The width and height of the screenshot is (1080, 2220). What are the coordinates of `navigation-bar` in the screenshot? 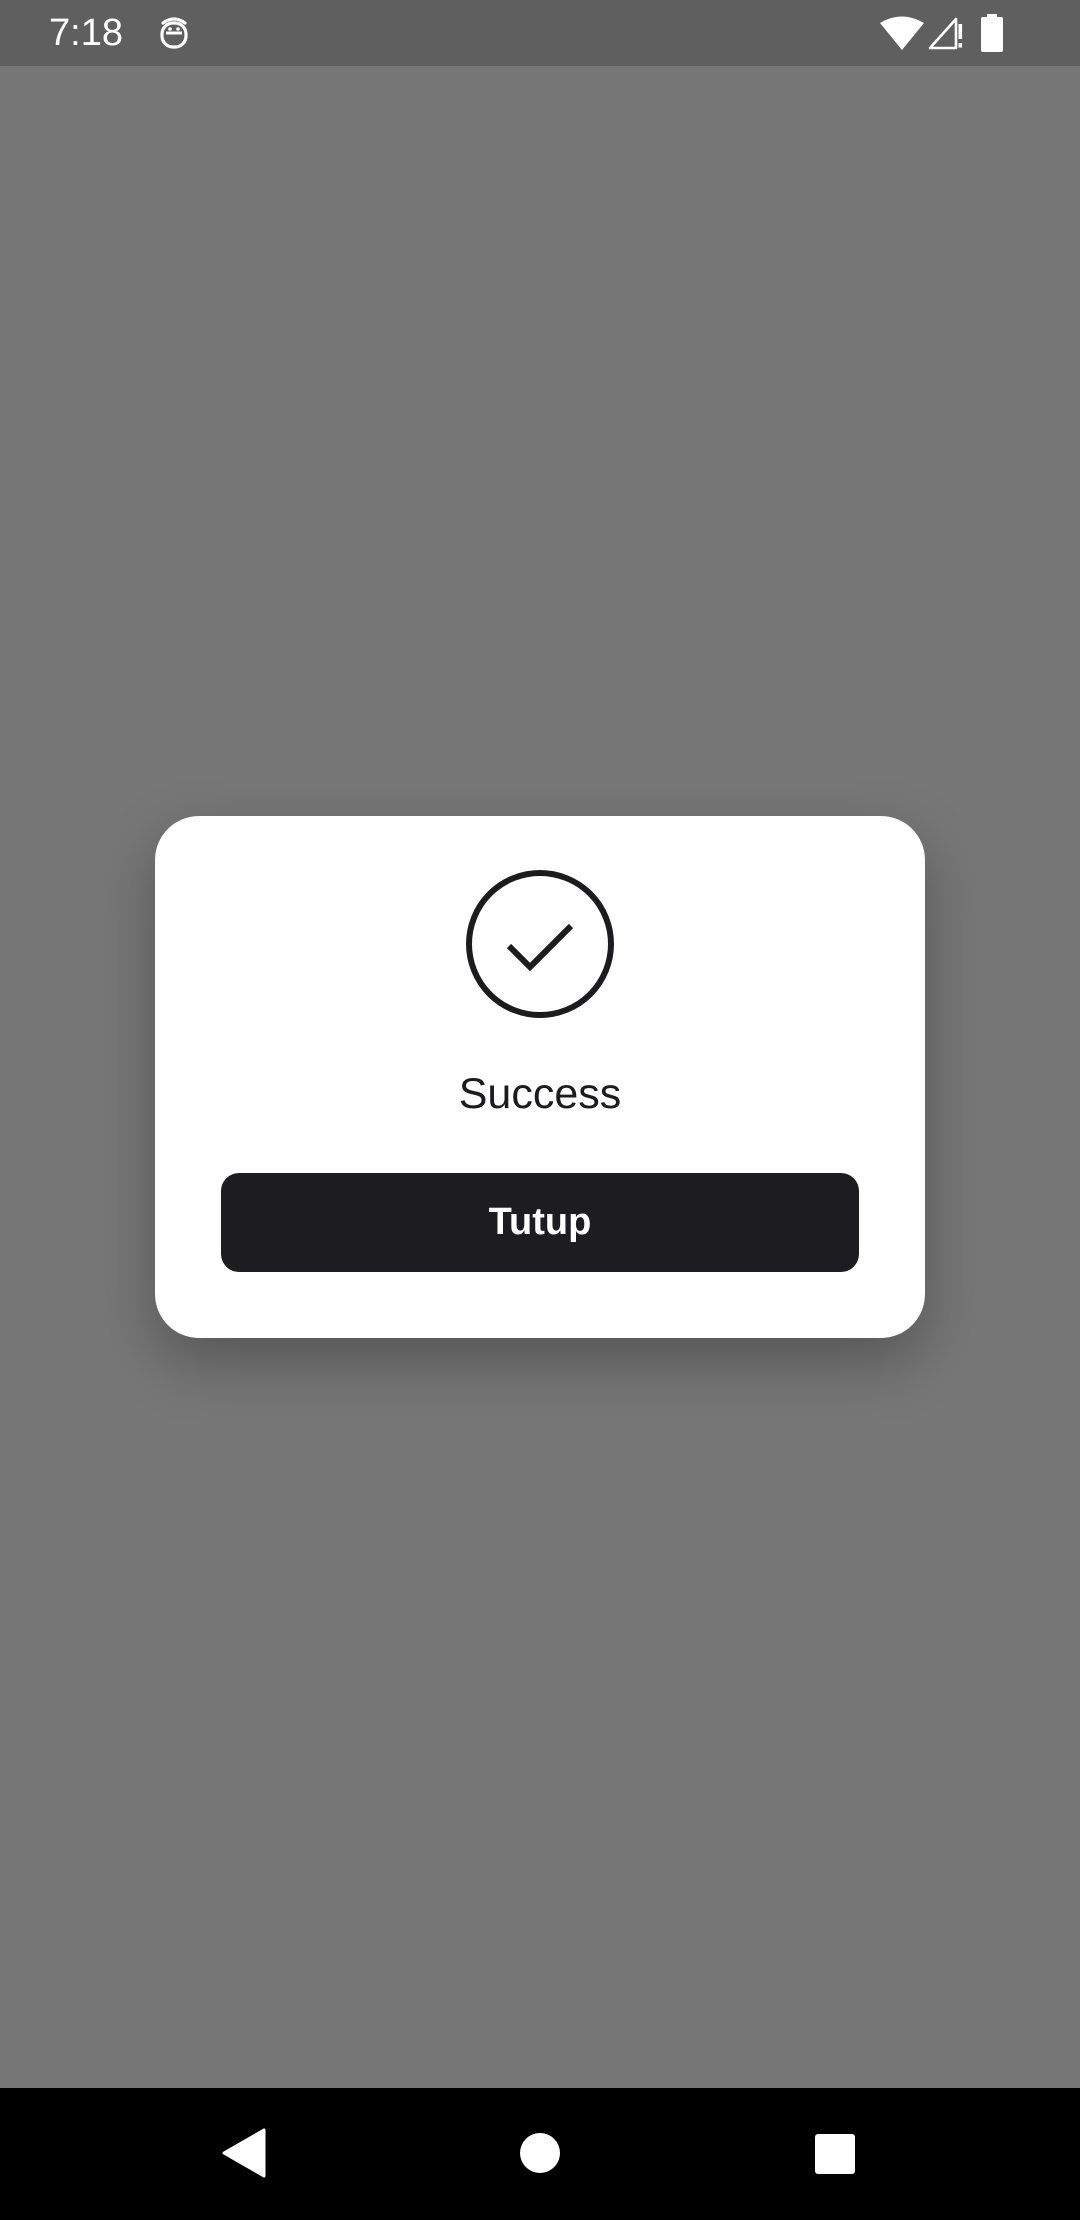 It's located at (540, 2154).